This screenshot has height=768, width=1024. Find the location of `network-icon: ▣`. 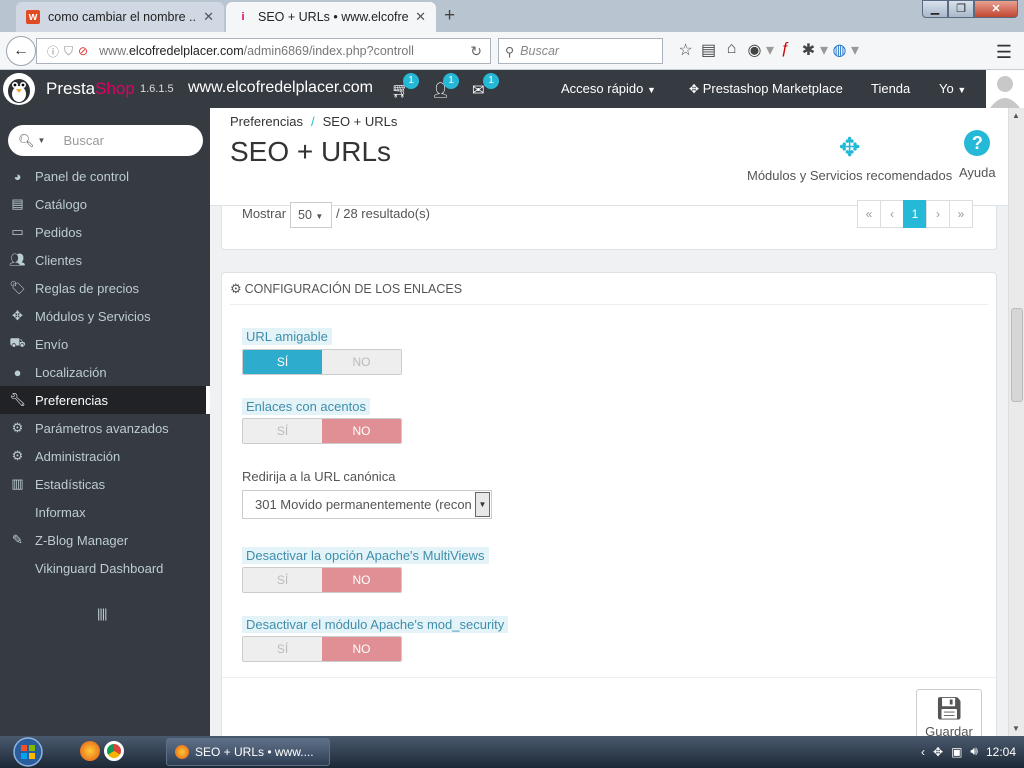

network-icon: ▣ is located at coordinates (956, 752).